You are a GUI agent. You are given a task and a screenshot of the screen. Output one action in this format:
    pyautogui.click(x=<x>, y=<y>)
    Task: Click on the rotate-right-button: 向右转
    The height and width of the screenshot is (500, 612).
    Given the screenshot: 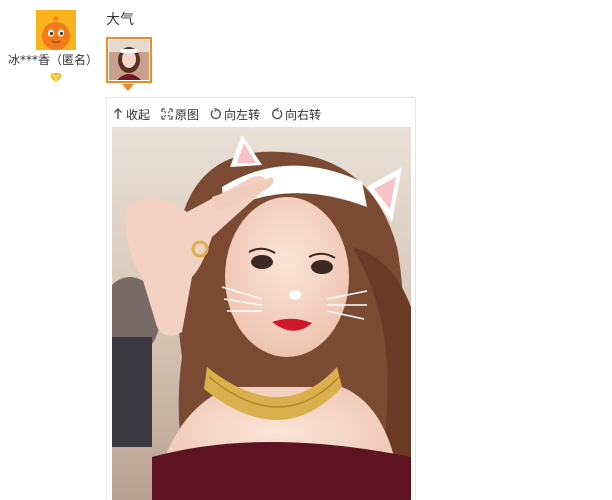 What is the action you would take?
    pyautogui.click(x=296, y=114)
    